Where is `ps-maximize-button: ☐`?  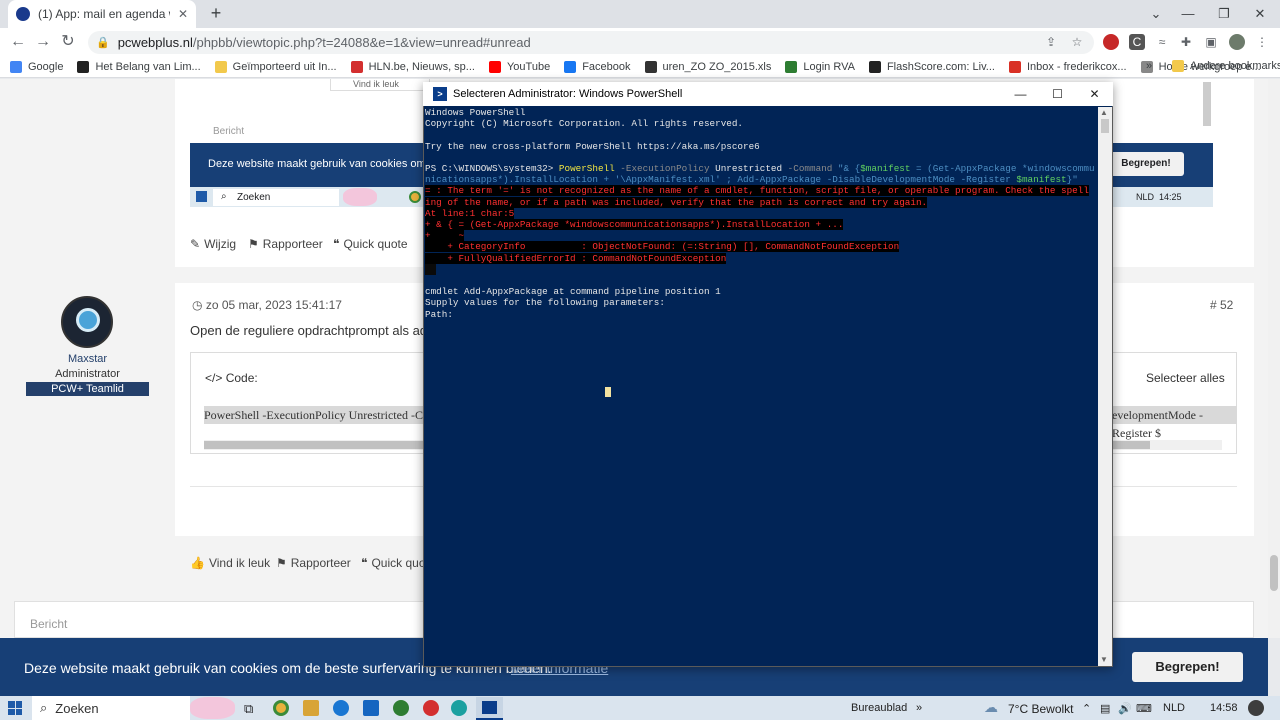
ps-maximize-button: ☐ is located at coordinates (1057, 94).